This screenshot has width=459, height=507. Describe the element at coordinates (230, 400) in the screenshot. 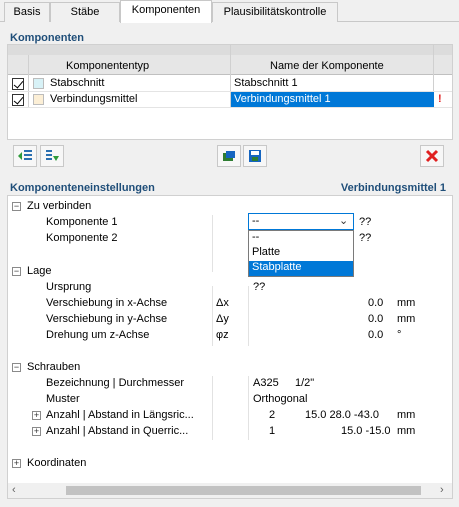

I see `prop-muster: Muster Orthogonal` at that location.